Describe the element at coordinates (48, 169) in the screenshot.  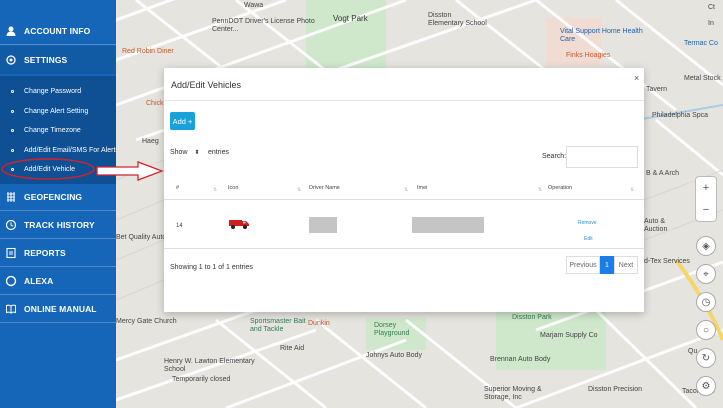
I see `highlight-ellipse` at that location.